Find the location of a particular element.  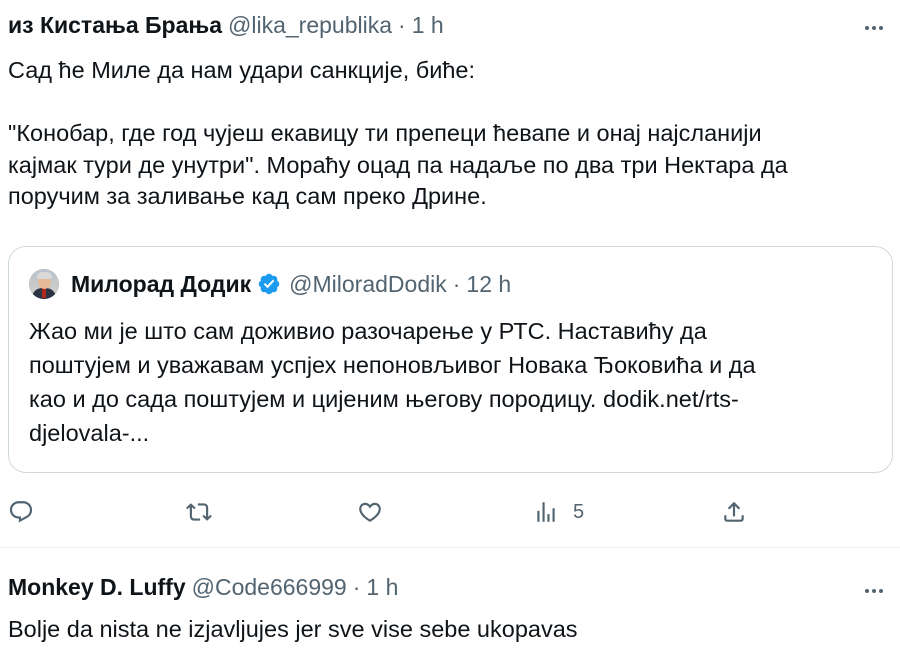

share-button is located at coordinates (734, 512).